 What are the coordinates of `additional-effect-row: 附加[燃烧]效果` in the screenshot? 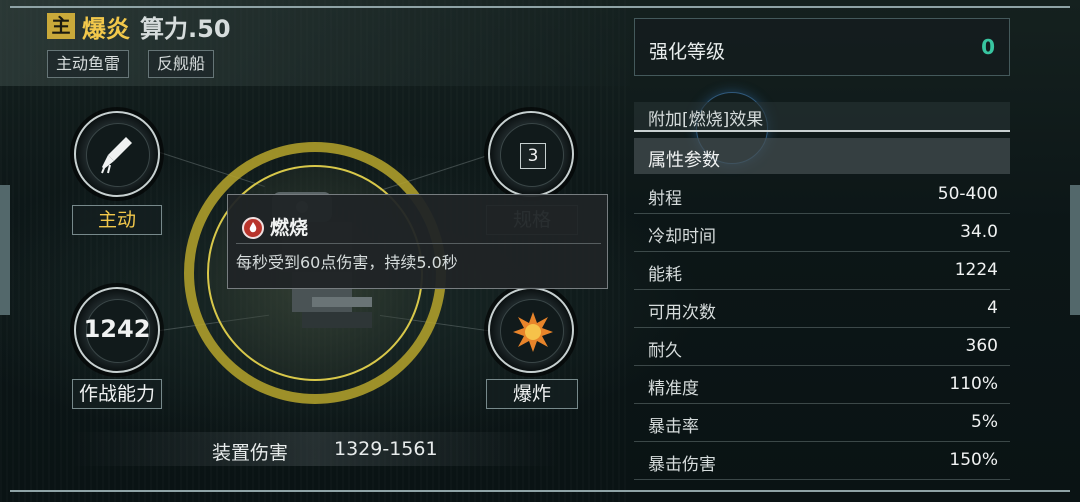 It's located at (822, 117).